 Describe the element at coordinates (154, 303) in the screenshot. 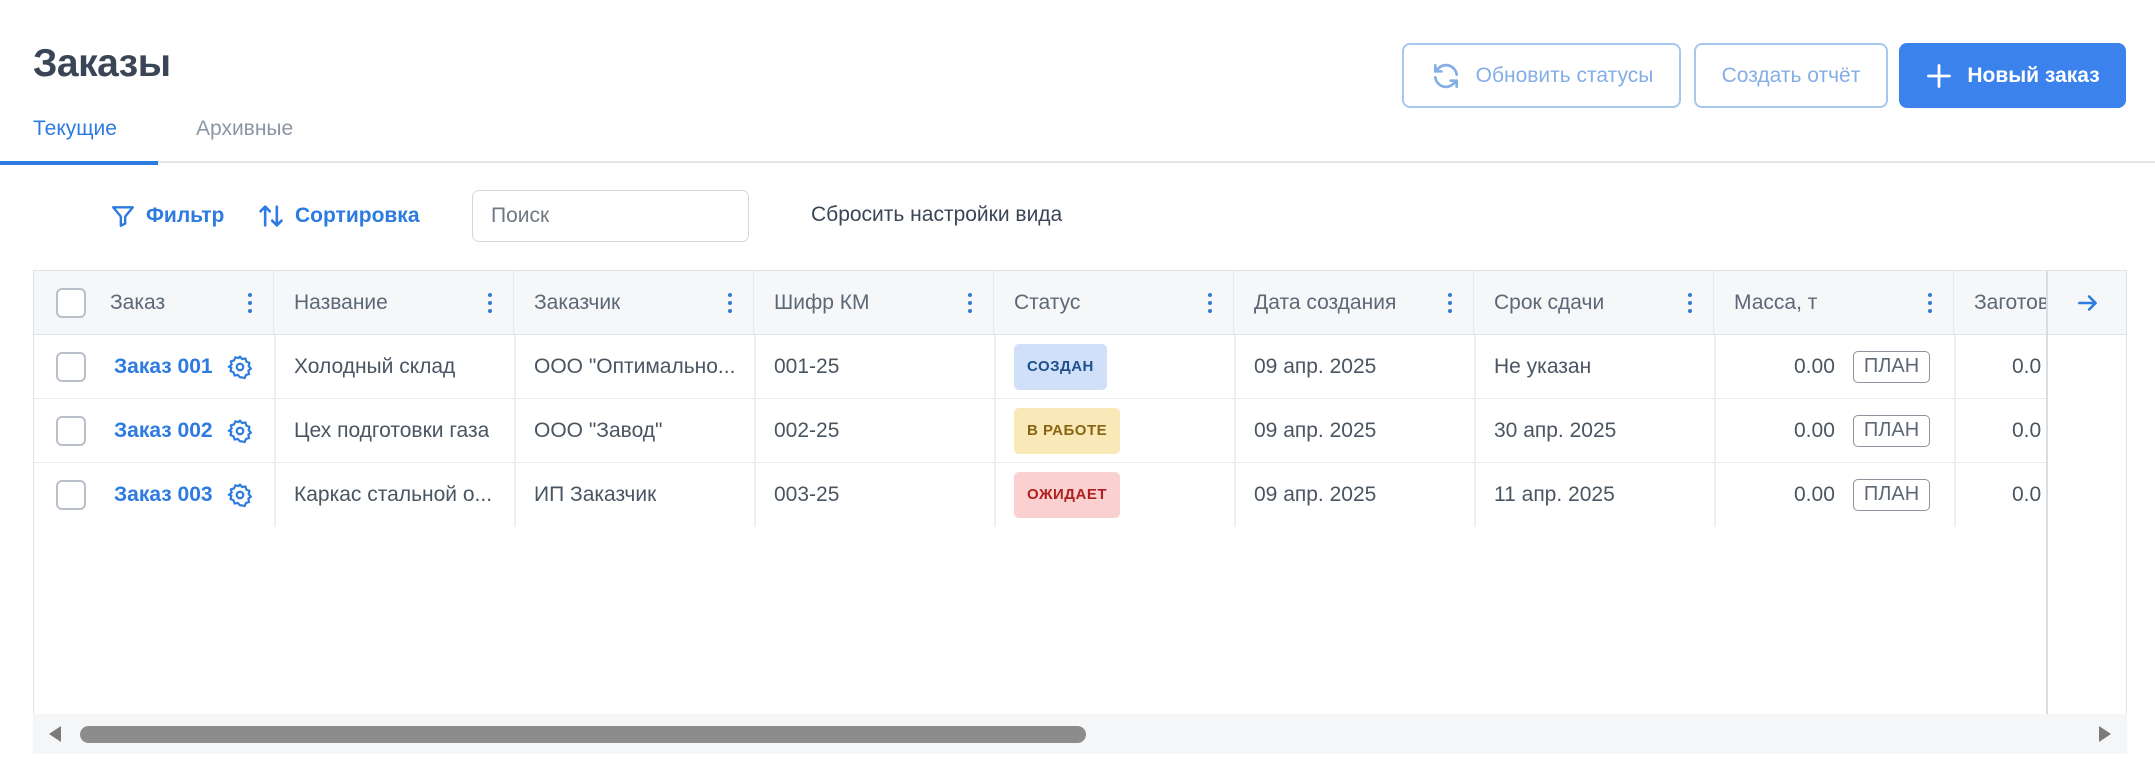

I see `column-header-order: Заказ` at that location.